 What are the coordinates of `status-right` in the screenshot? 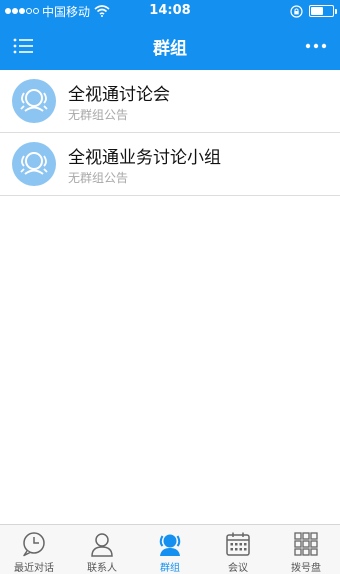 It's located at (313, 11).